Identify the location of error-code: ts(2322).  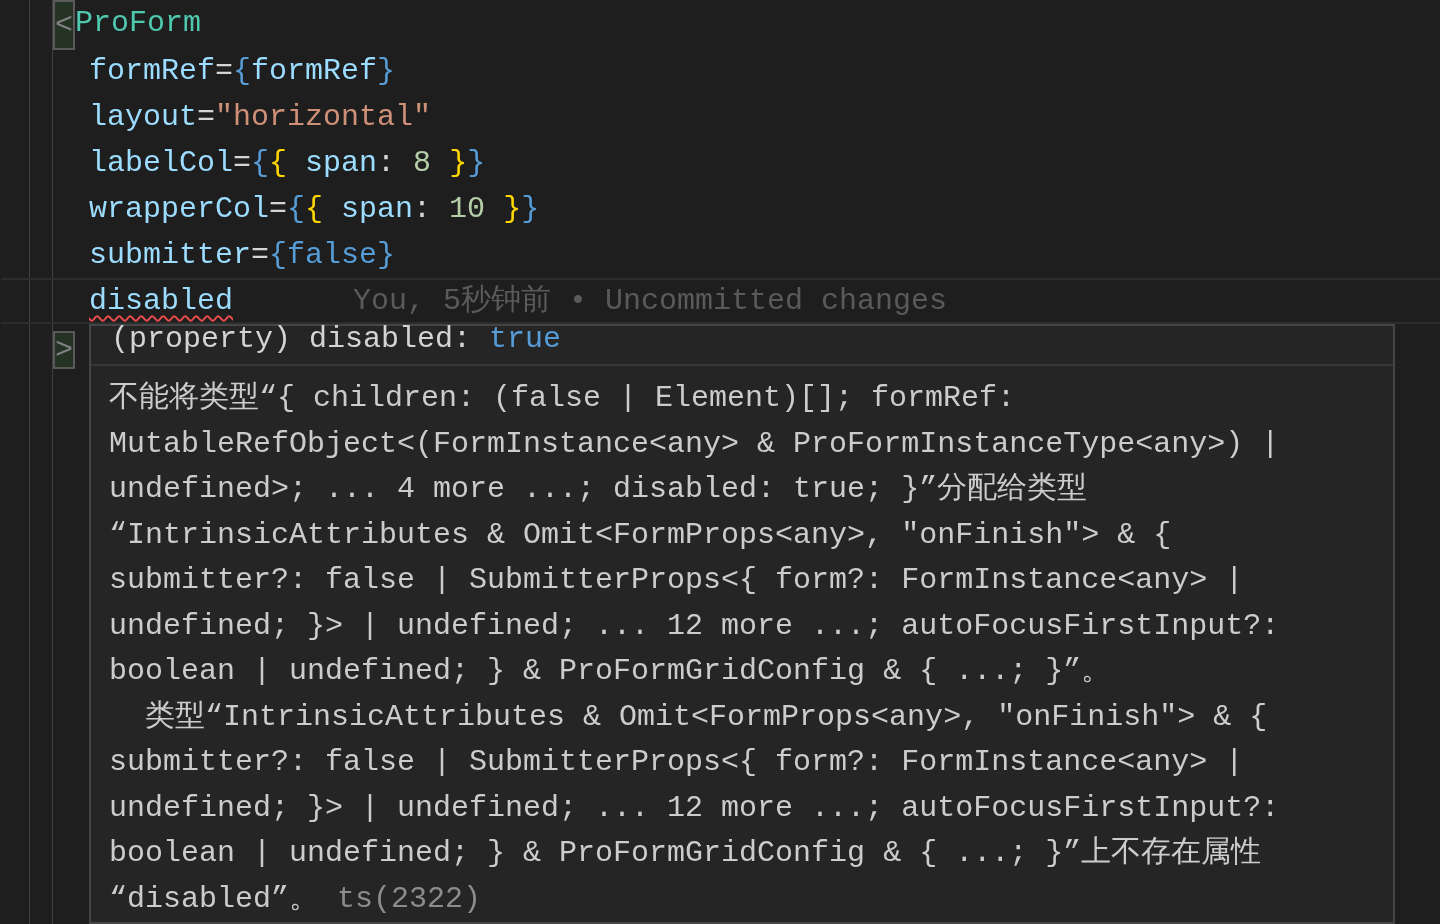
(409, 899).